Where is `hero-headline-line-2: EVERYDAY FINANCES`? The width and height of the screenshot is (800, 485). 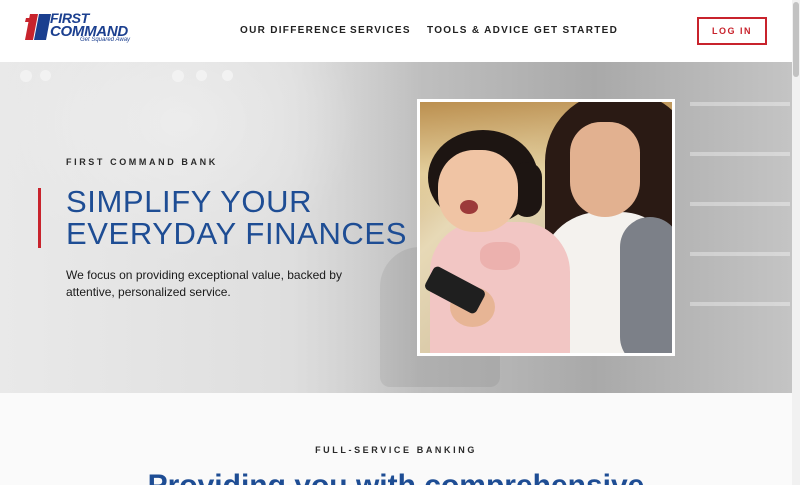
hero-headline-line-2: EVERYDAY FINANCES is located at coordinates (236, 233).